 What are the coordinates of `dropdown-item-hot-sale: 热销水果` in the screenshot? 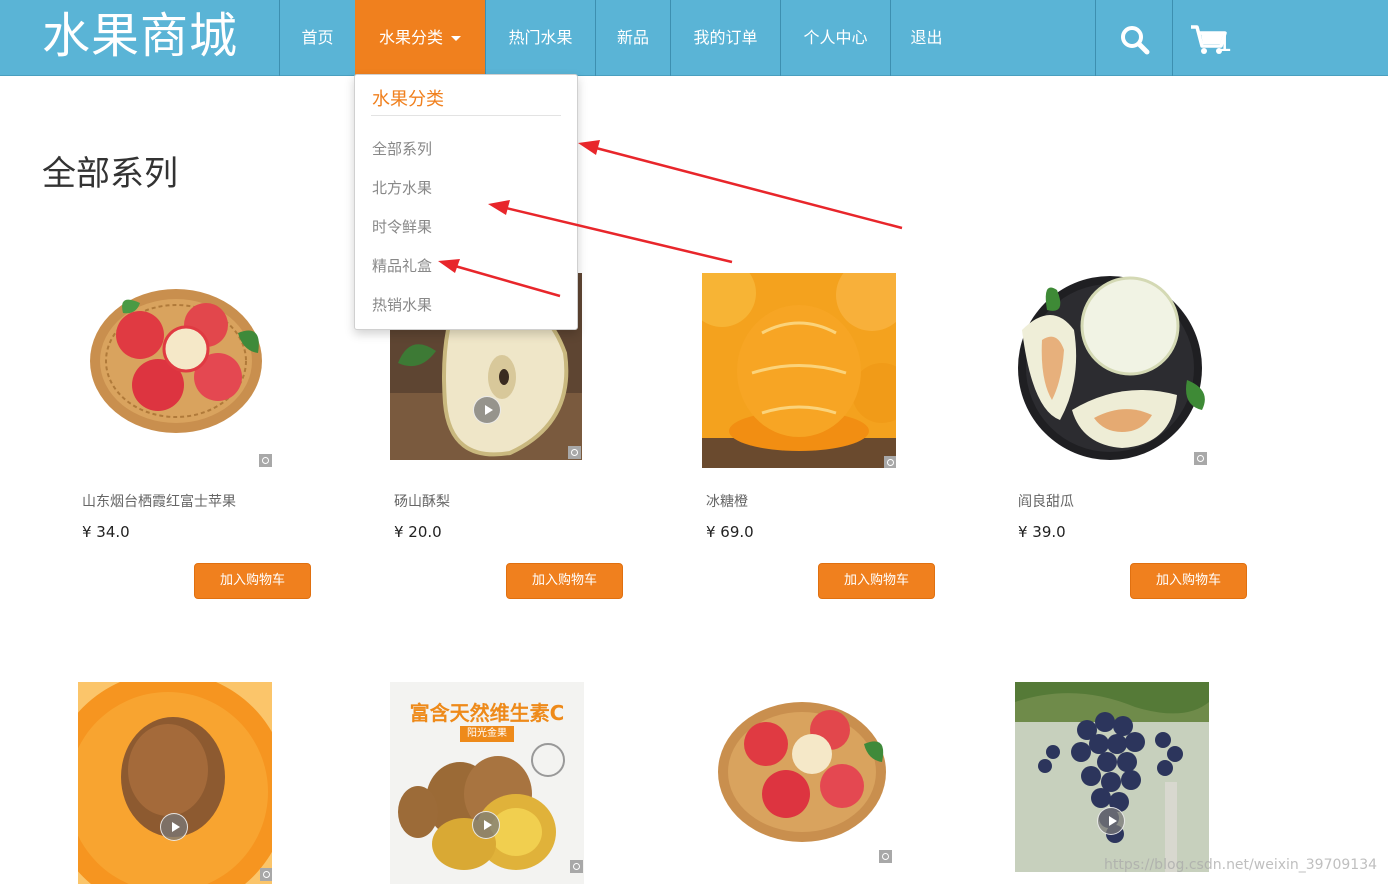 It's located at (402, 305).